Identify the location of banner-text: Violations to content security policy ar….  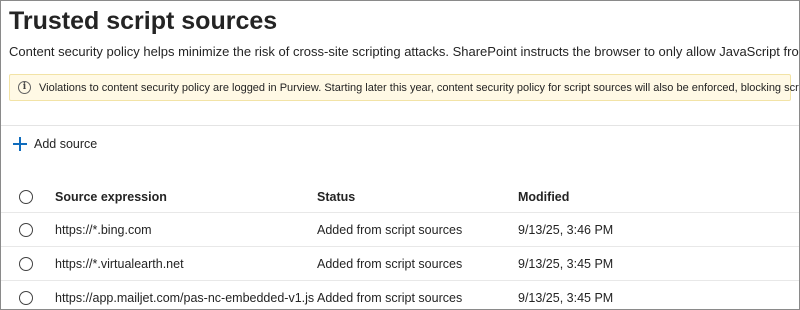
(419, 87).